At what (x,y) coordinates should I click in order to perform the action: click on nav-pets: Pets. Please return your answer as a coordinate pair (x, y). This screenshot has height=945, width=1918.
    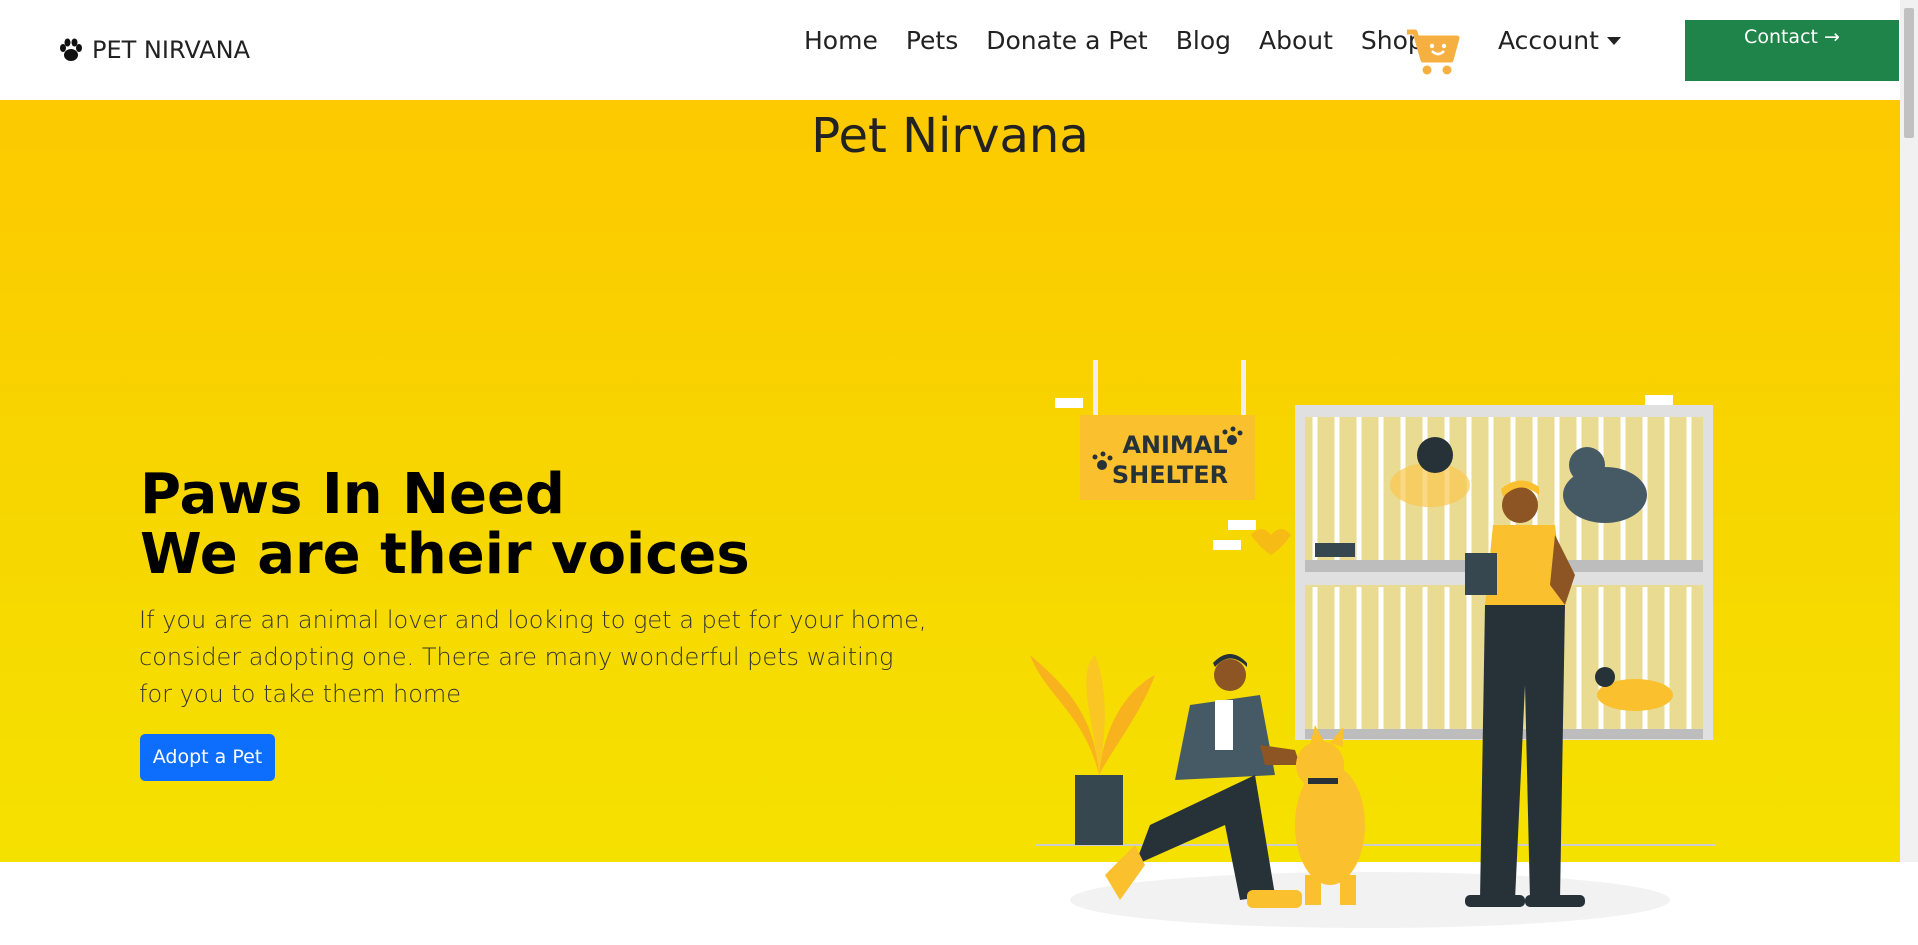
    Looking at the image, I should click on (932, 41).